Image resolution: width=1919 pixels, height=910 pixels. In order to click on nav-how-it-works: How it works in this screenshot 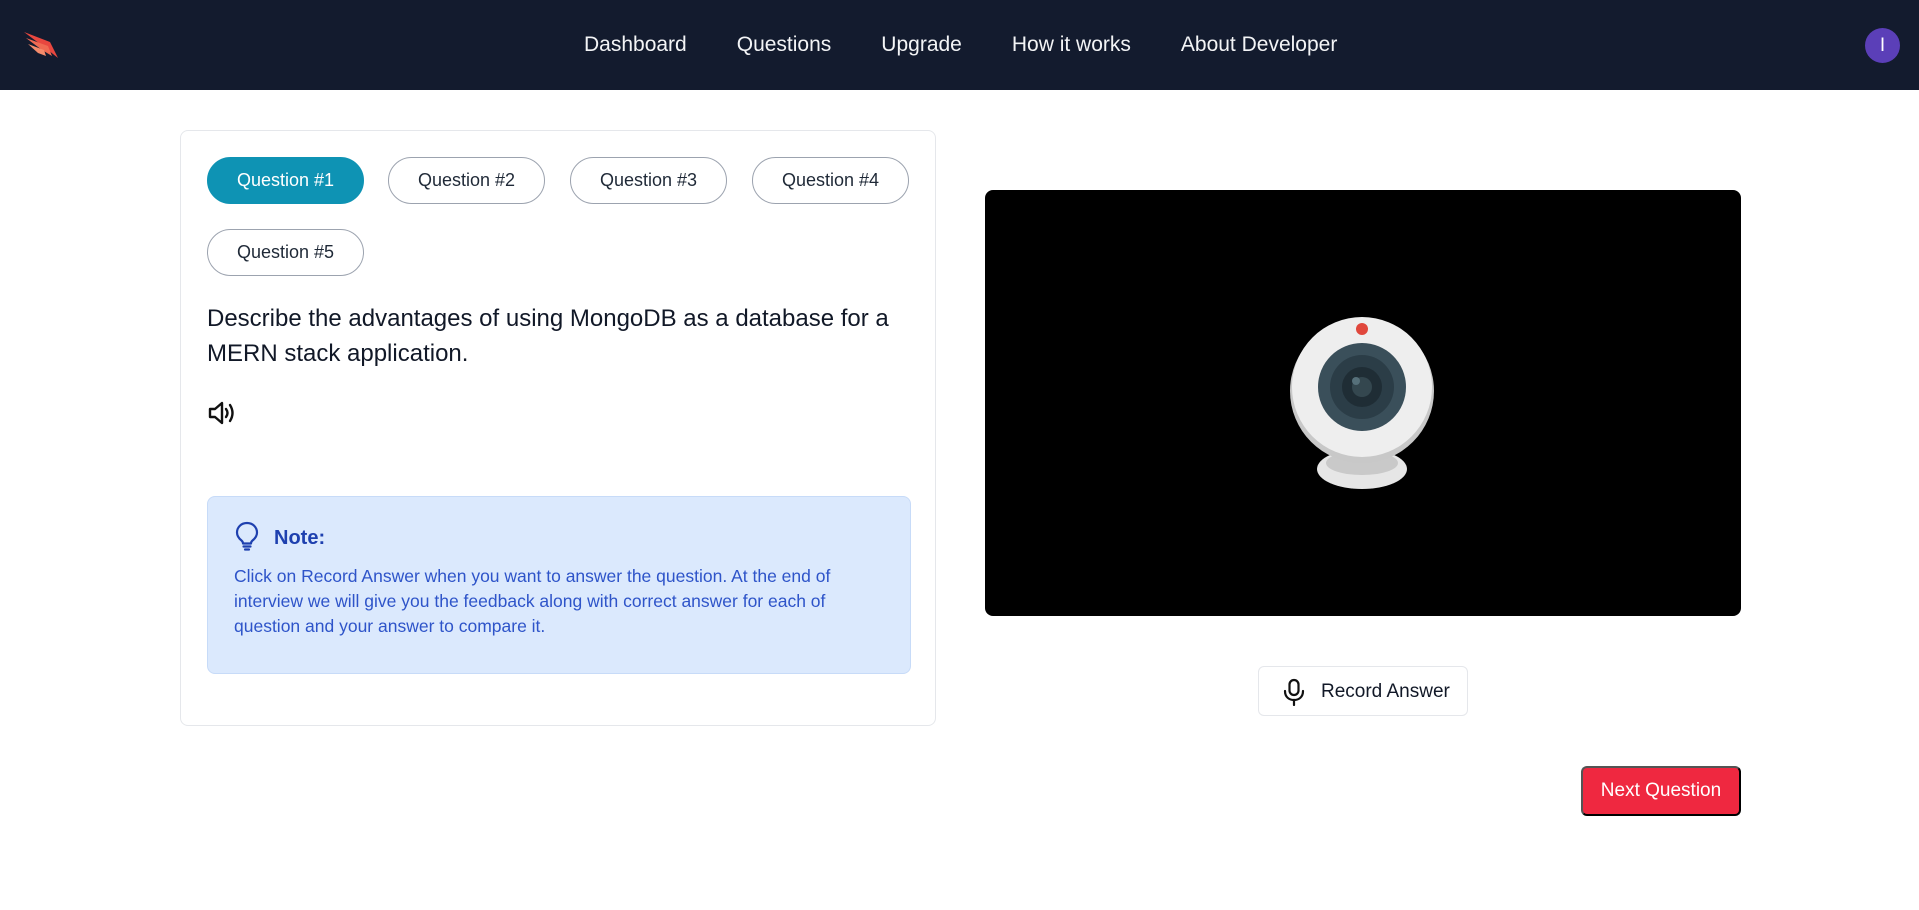, I will do `click(1071, 45)`.